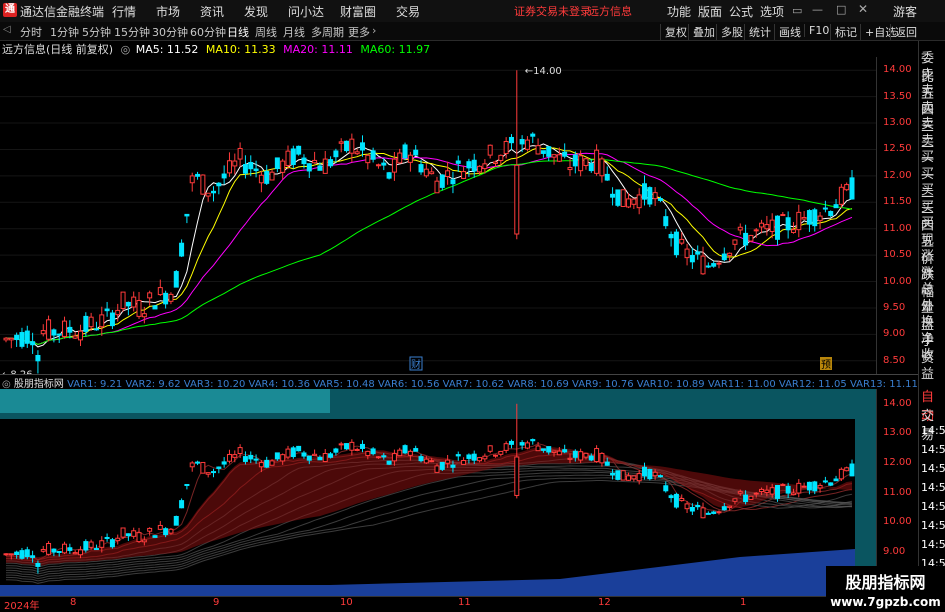 The width and height of the screenshot is (945, 612). What do you see at coordinates (359, 32) in the screenshot?
I see `tab-more: 更多` at bounding box center [359, 32].